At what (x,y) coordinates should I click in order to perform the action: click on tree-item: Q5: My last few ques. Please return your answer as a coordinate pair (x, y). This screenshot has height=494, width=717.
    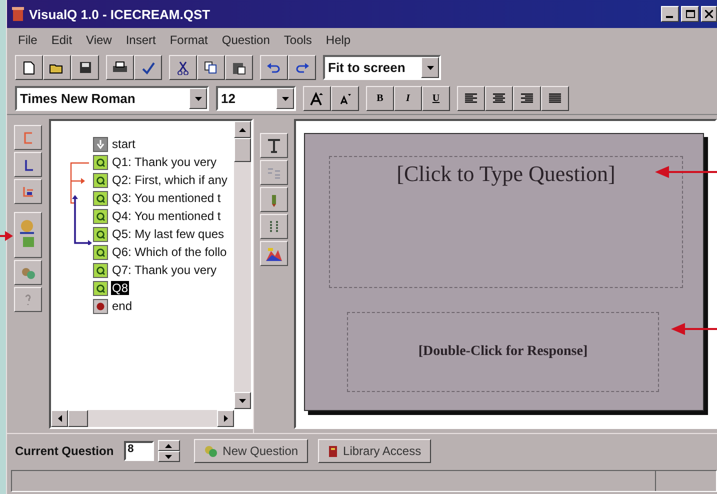
    Looking at the image, I should click on (160, 234).